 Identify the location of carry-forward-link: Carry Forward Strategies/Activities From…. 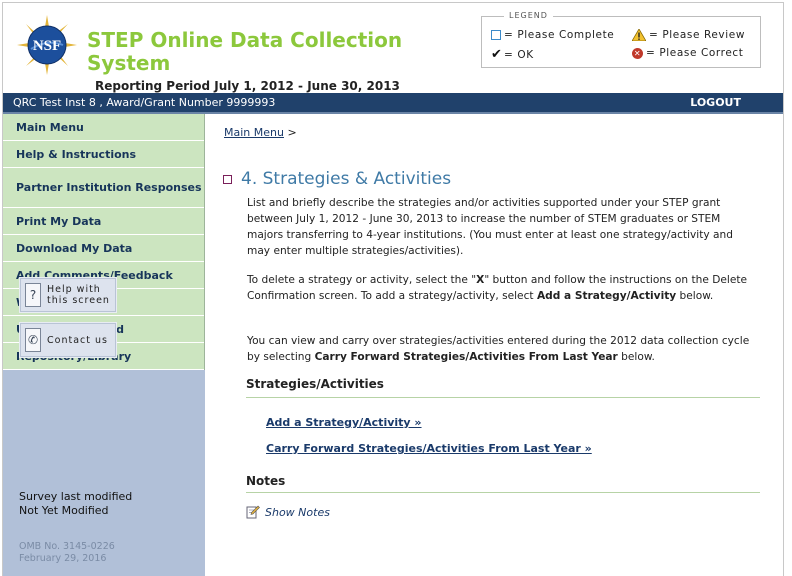
(429, 448).